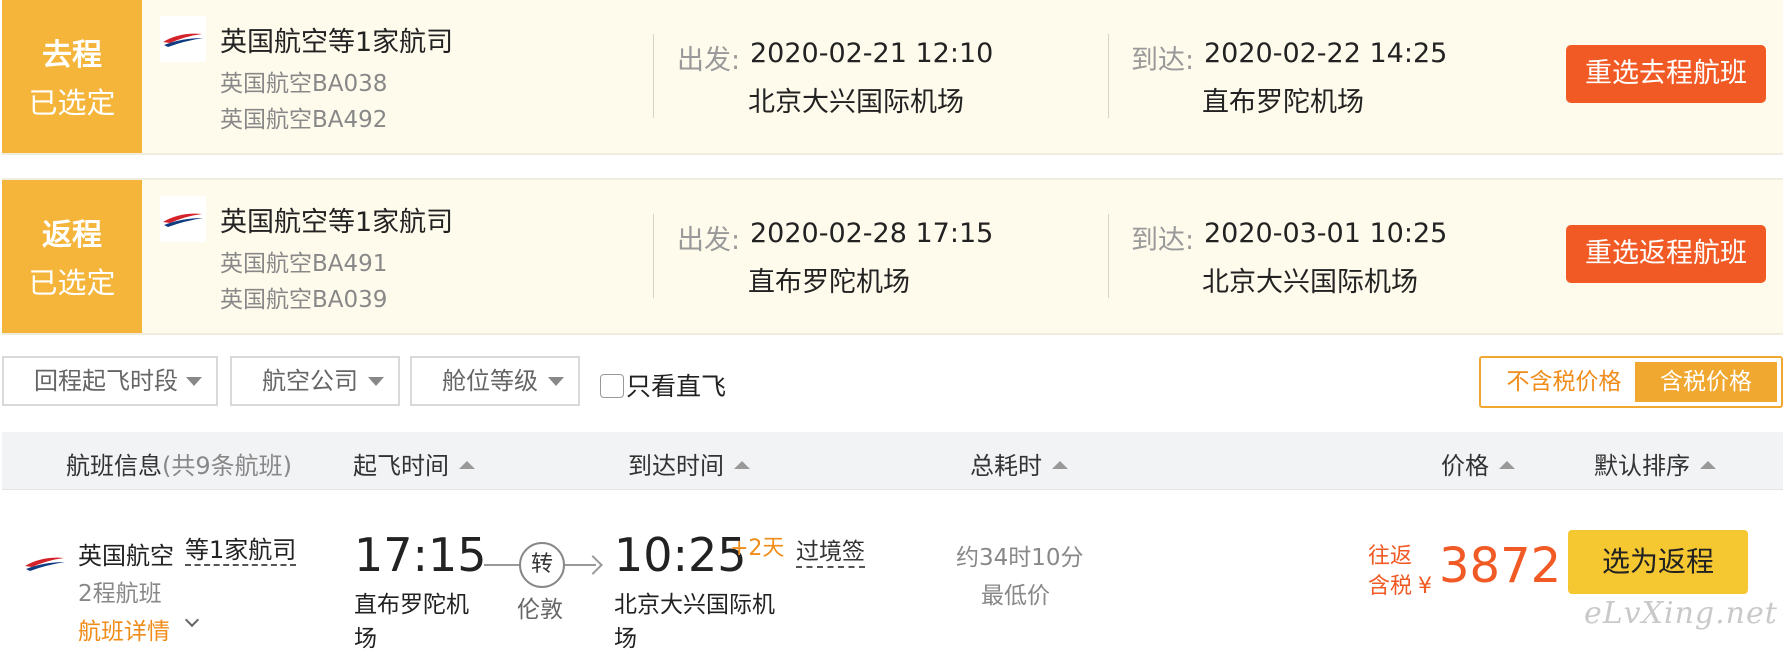 The image size is (1784, 650). I want to click on flight-info-label: 航班信息, so click(114, 466).